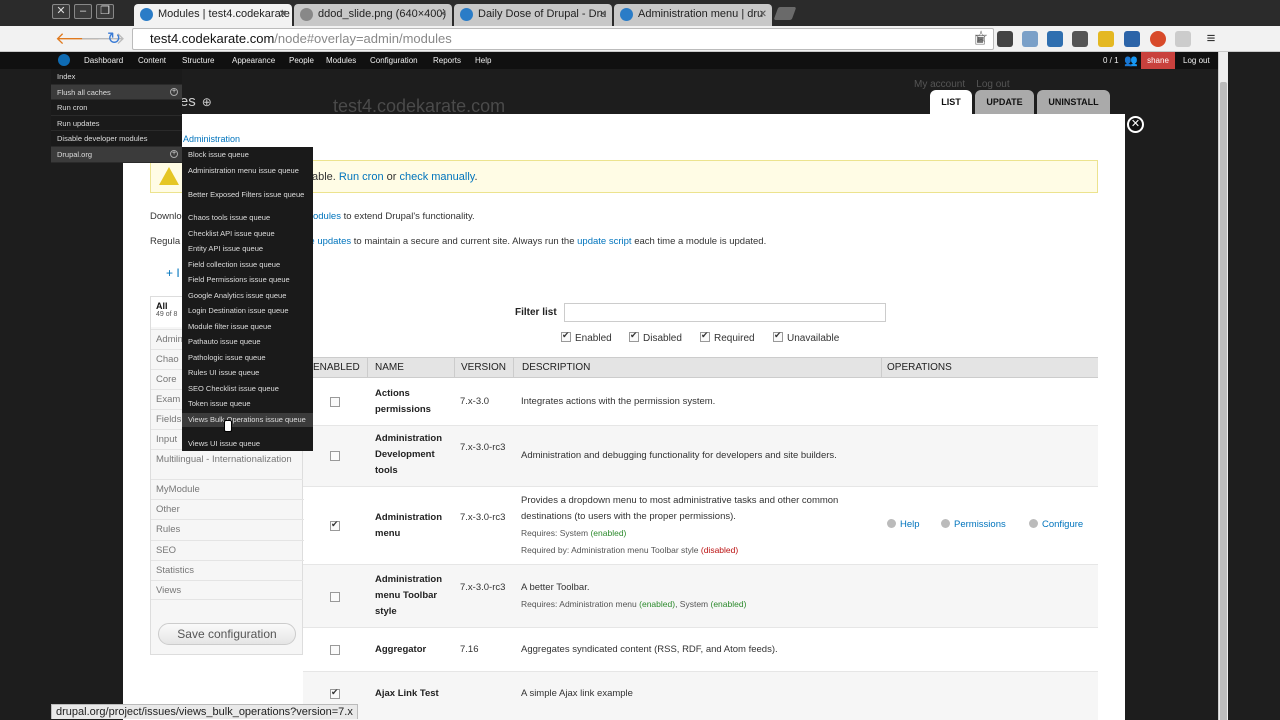  What do you see at coordinates (785, 13) in the screenshot?
I see `new-tab-button` at bounding box center [785, 13].